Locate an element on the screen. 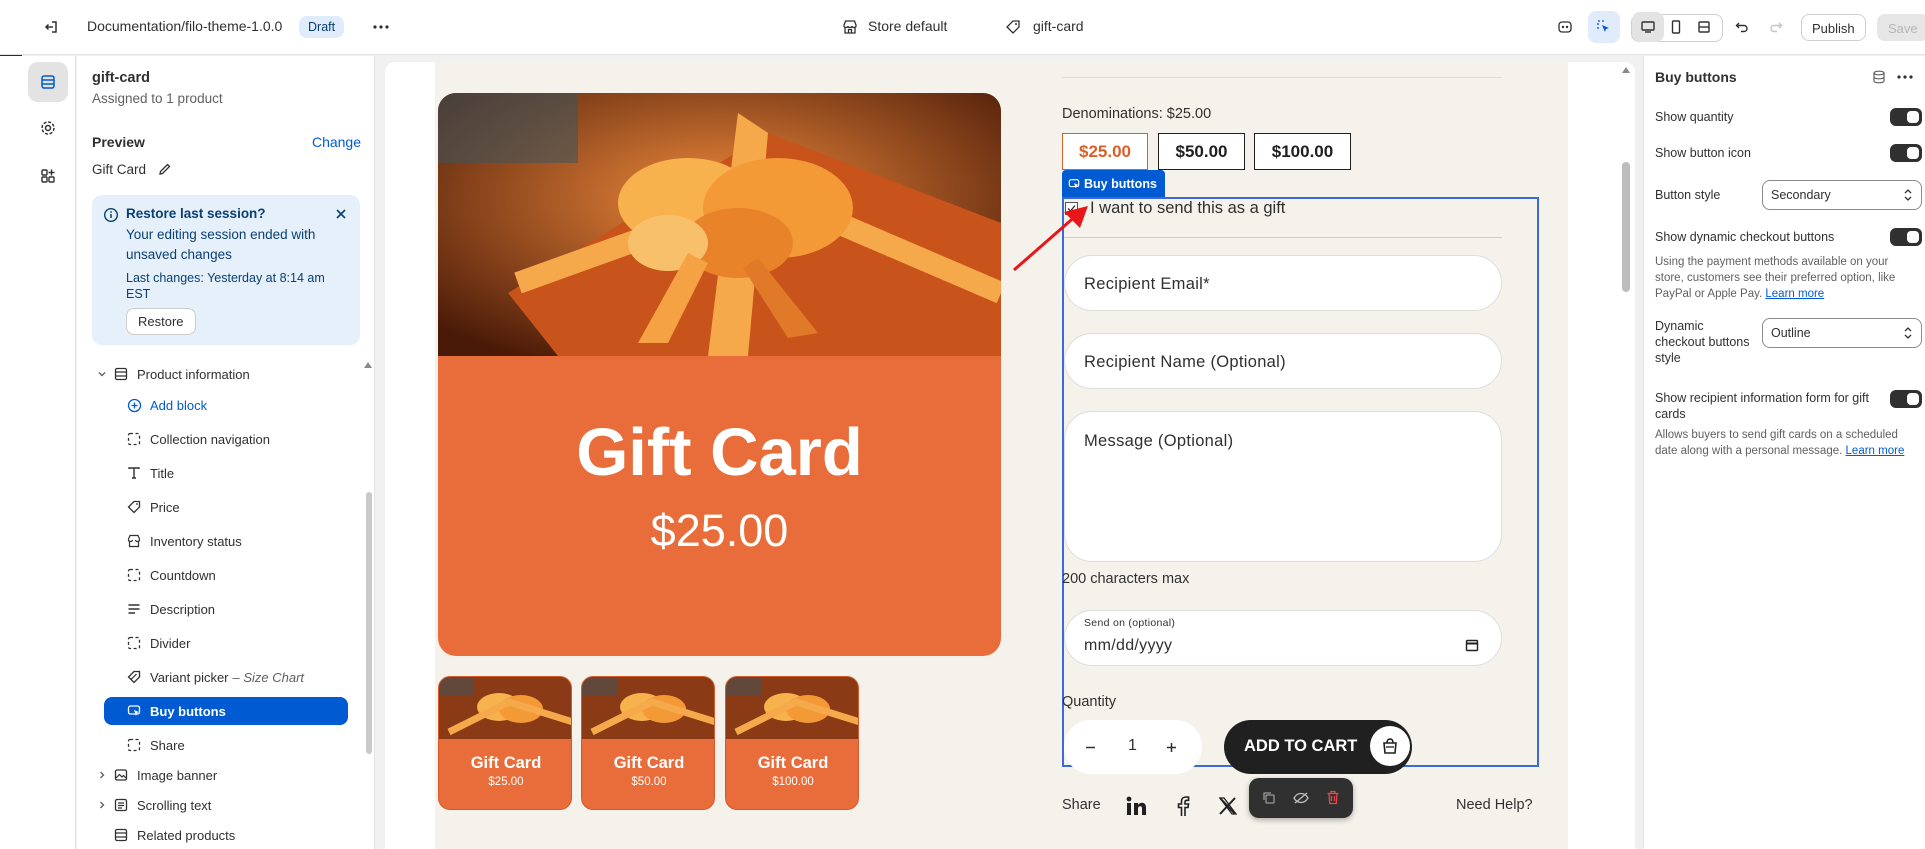 This screenshot has height=849, width=1925. facebook-icon is located at coordinates (1183, 806).